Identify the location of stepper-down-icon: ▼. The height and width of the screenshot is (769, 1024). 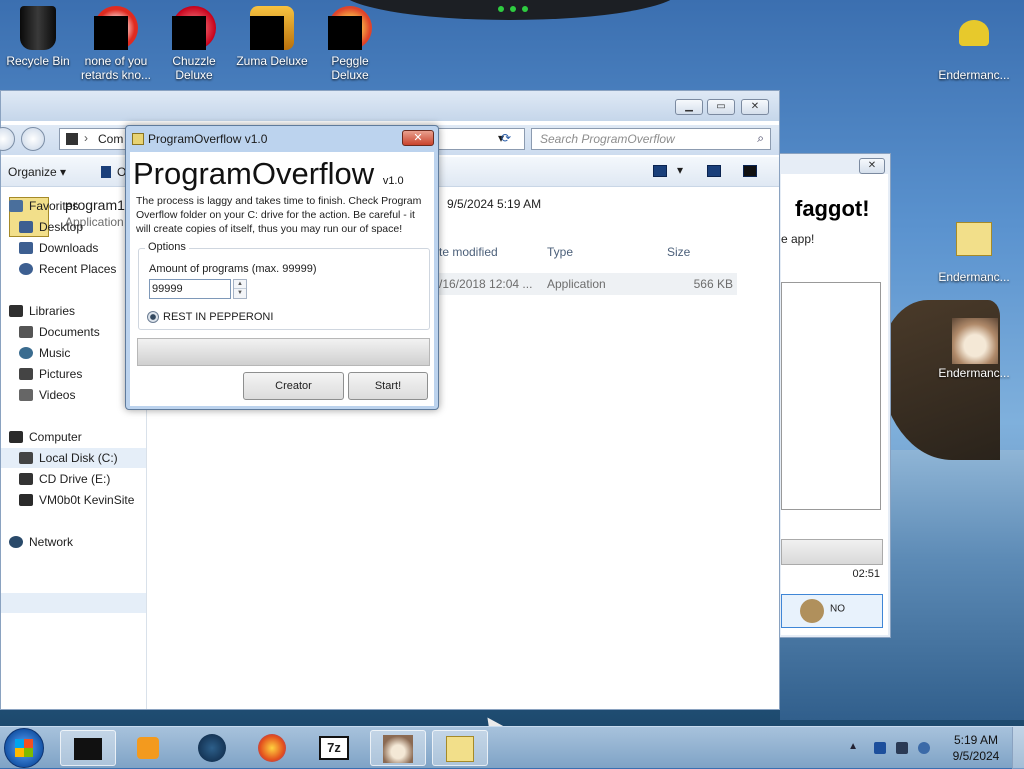
(240, 293).